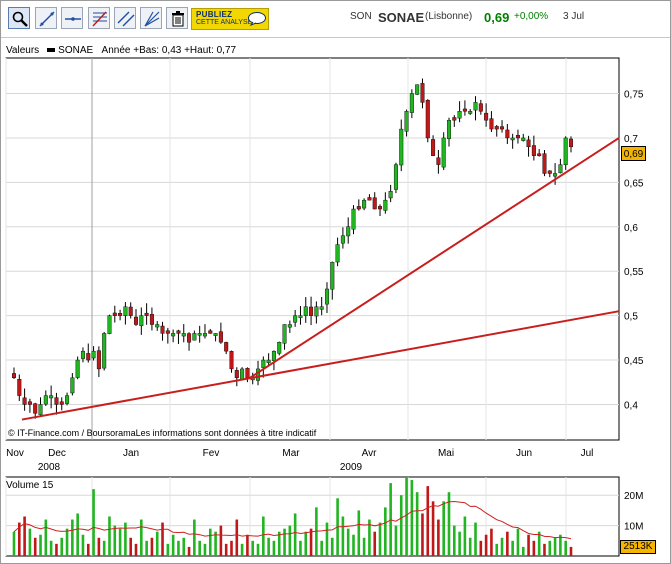  What do you see at coordinates (131, 453) in the screenshot?
I see `x-tick-label: Jan` at bounding box center [131, 453].